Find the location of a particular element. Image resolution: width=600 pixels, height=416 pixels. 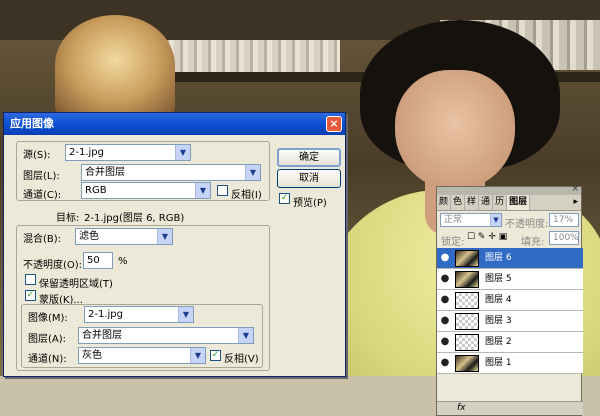

layer-name: 图层 5 is located at coordinates (498, 279).